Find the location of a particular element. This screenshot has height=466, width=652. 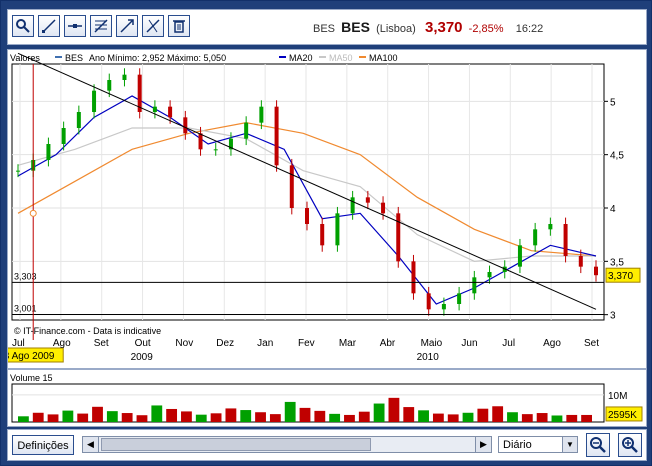

quote-change: -2,85% is located at coordinates (486, 29).